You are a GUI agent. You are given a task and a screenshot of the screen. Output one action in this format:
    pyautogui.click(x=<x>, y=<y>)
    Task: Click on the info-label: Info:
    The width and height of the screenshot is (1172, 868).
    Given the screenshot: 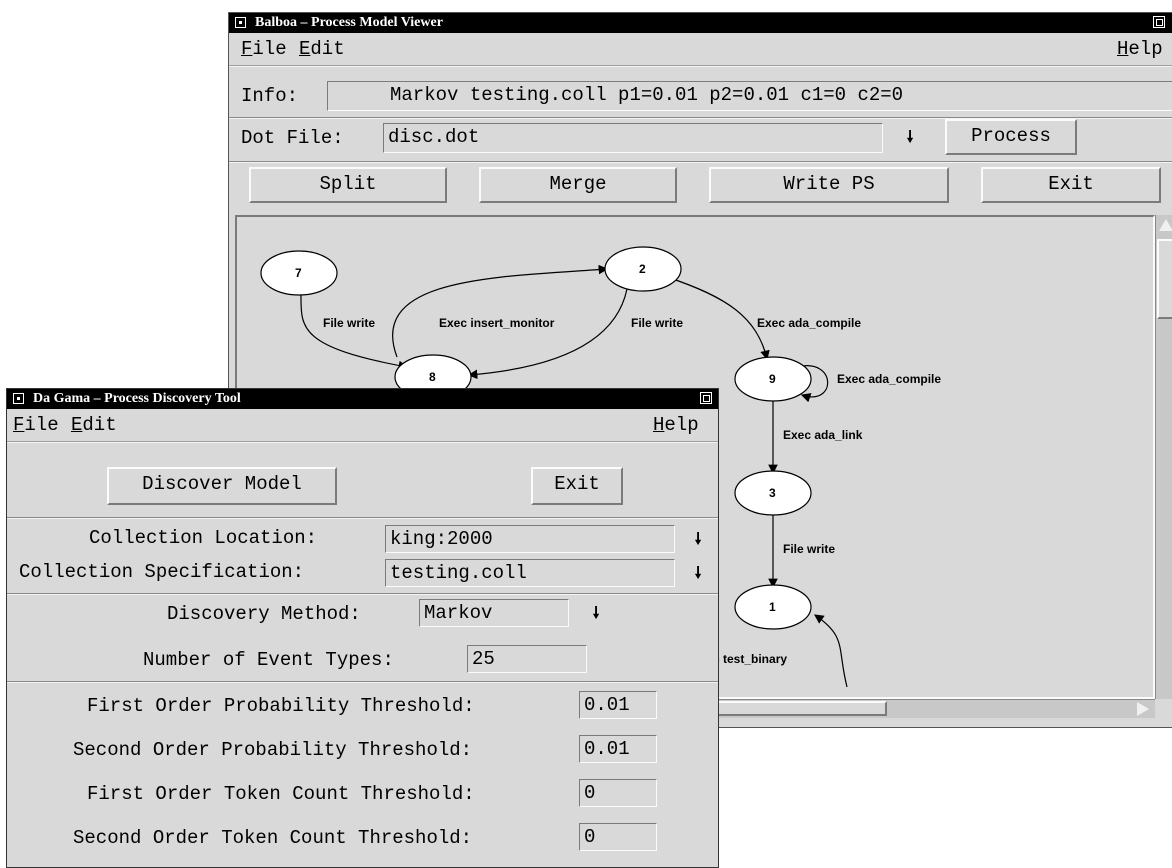 What is the action you would take?
    pyautogui.click(x=270, y=96)
    